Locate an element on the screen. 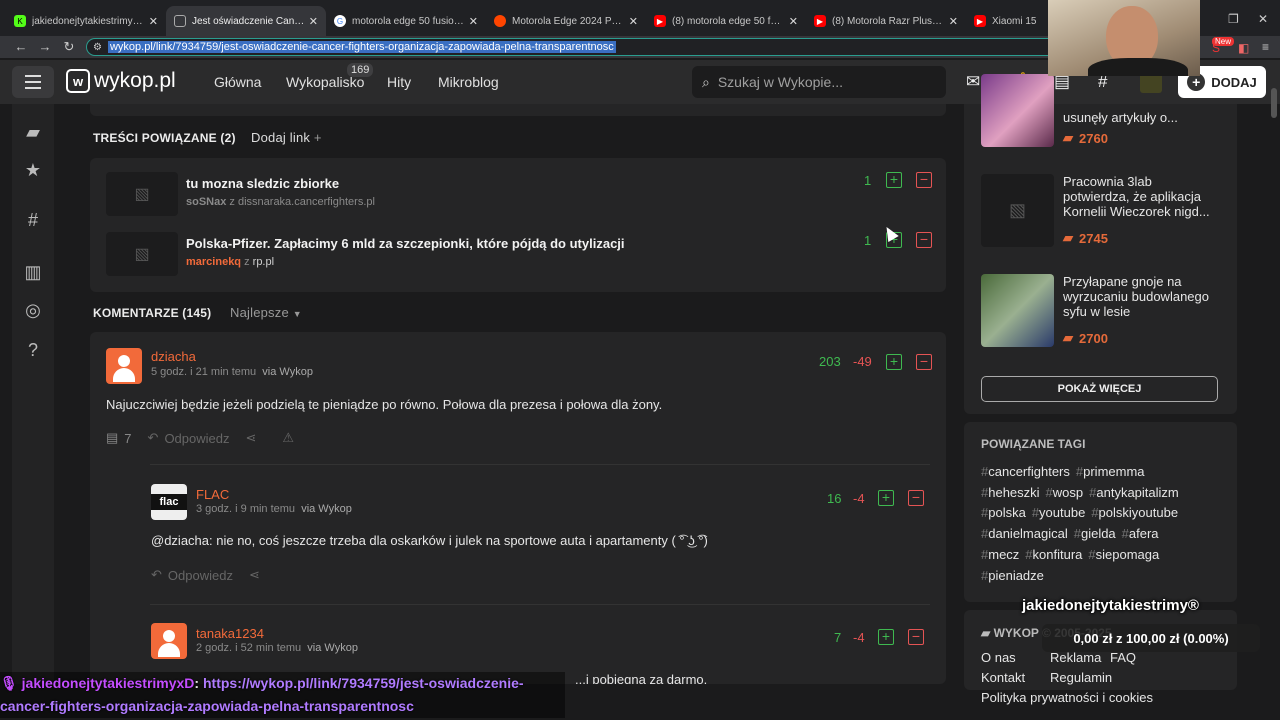 The image size is (1280, 720). help-icon: ? is located at coordinates (33, 350).